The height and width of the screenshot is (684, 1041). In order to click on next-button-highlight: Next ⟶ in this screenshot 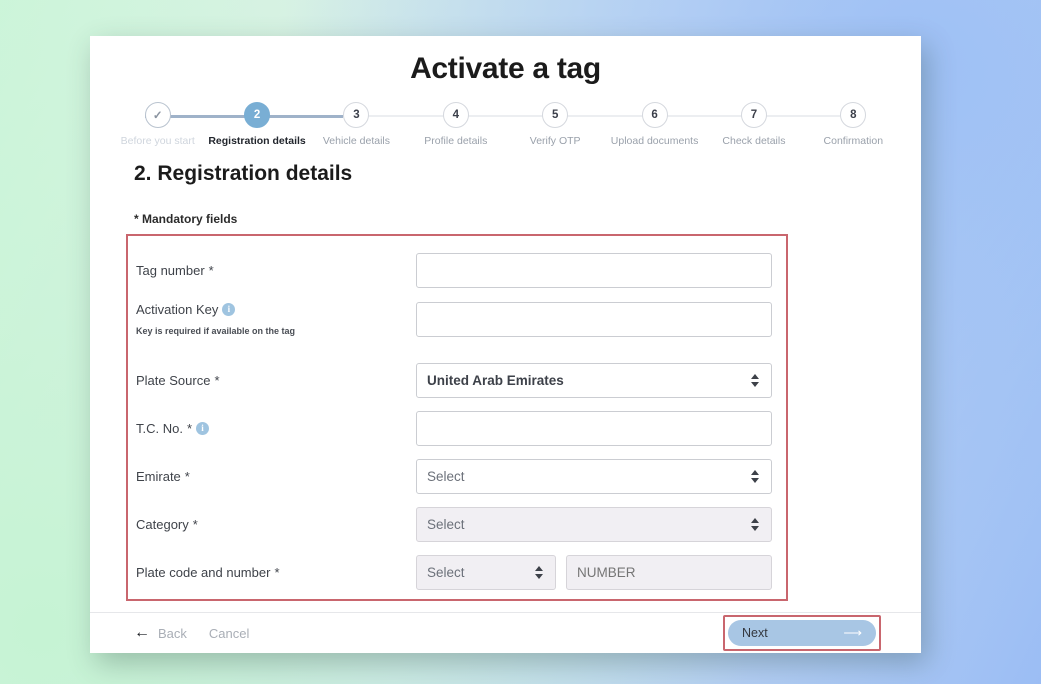, I will do `click(802, 633)`.